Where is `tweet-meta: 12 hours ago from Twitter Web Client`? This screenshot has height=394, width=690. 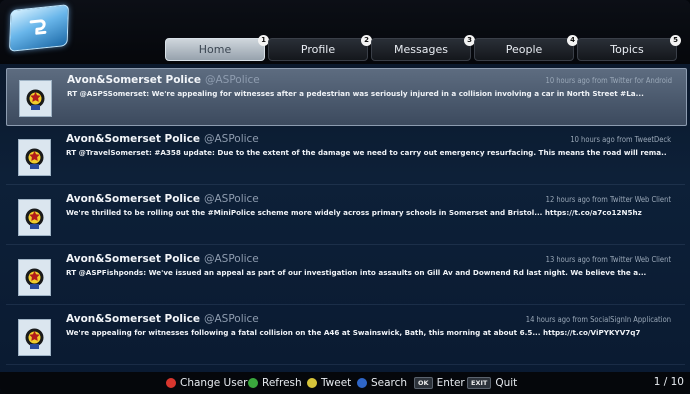
tweet-meta: 12 hours ago from Twitter Web Client is located at coordinates (608, 199).